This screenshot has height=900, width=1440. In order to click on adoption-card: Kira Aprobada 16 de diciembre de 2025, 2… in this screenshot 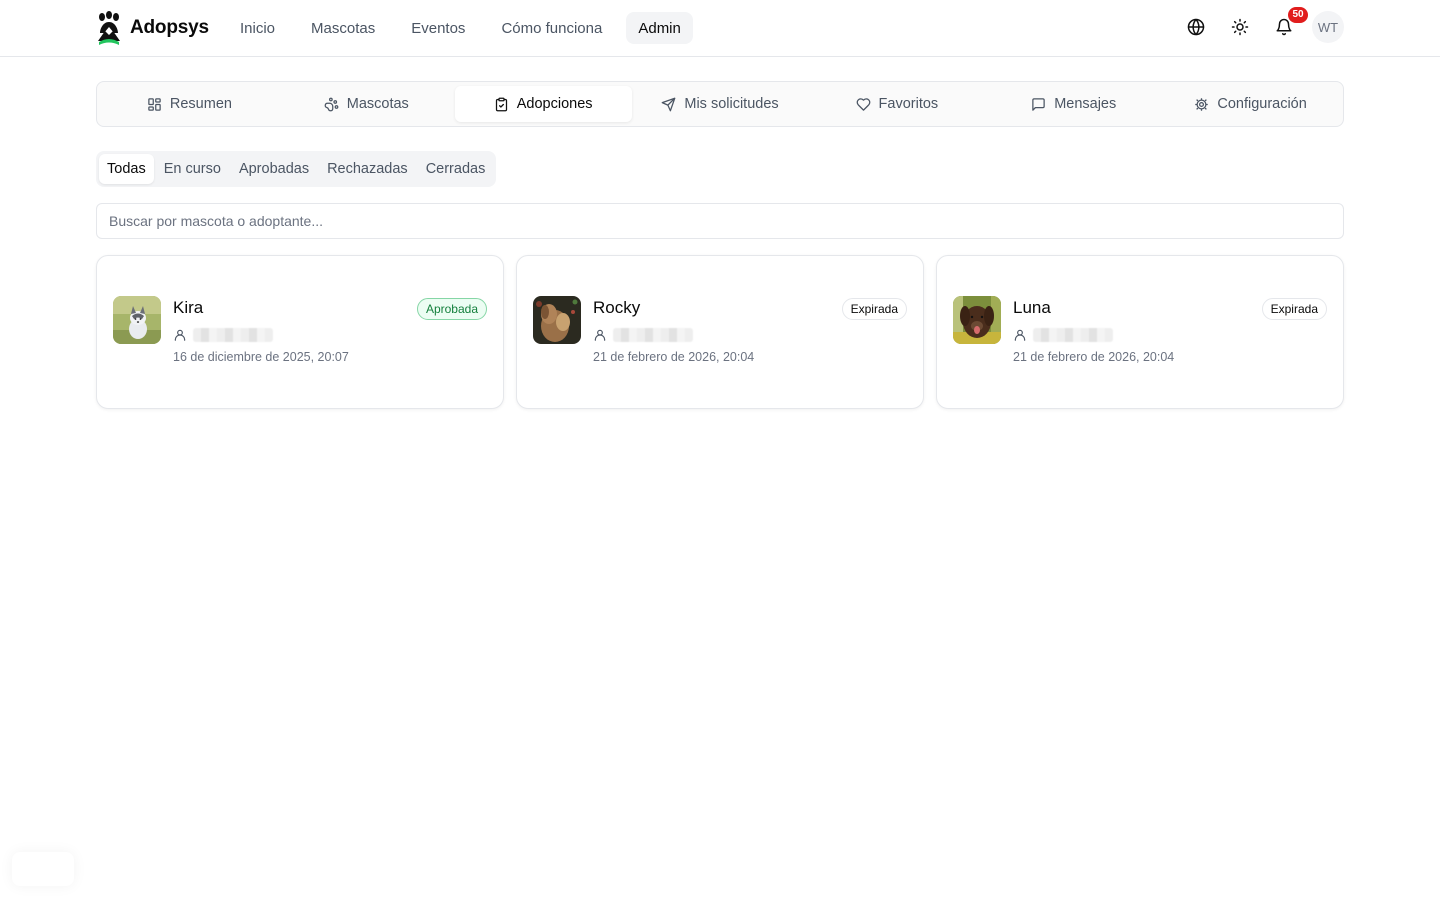, I will do `click(300, 332)`.